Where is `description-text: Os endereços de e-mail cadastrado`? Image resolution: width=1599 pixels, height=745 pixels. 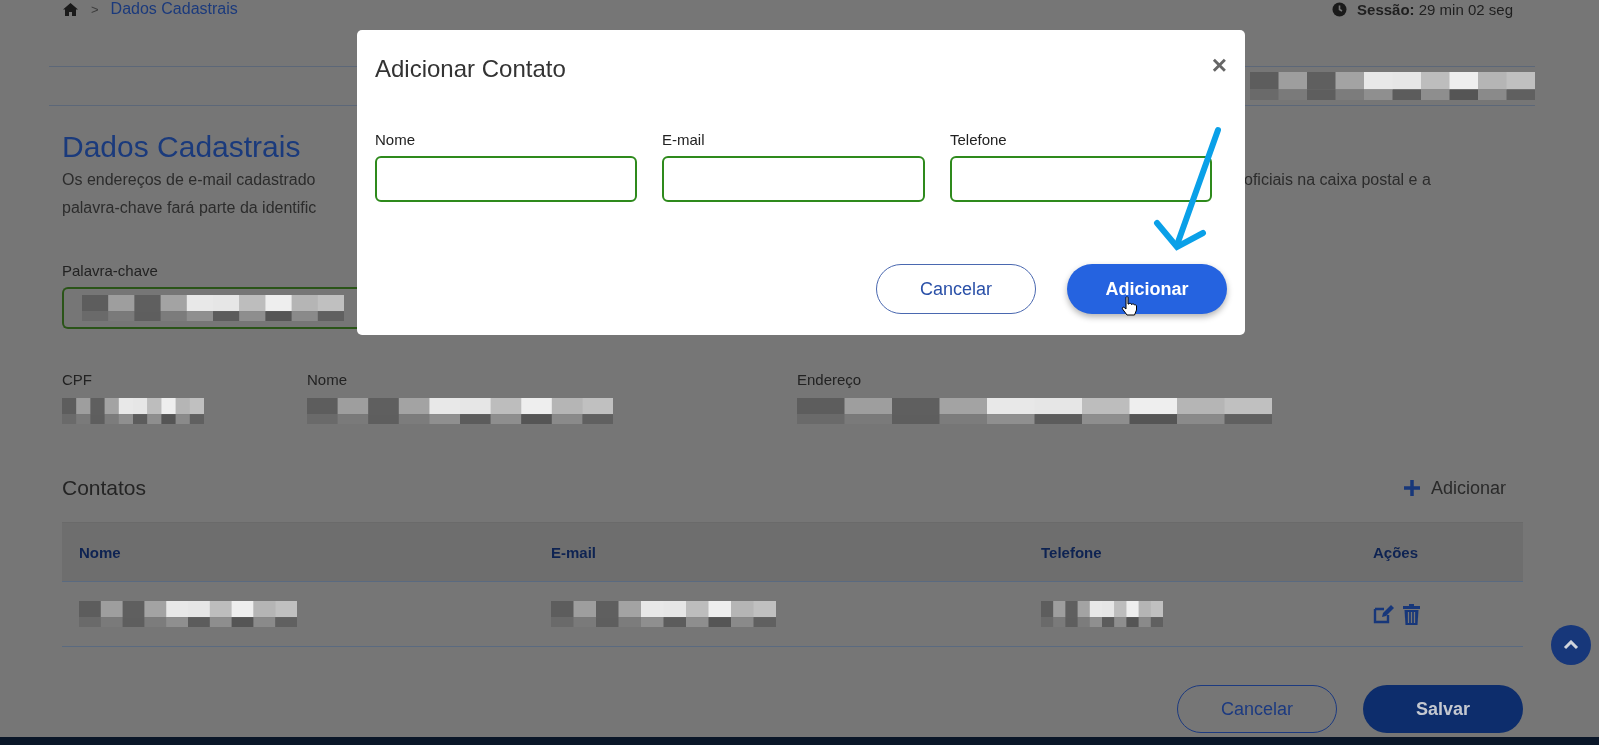 description-text: Os endereços de e-mail cadastrado is located at coordinates (189, 180).